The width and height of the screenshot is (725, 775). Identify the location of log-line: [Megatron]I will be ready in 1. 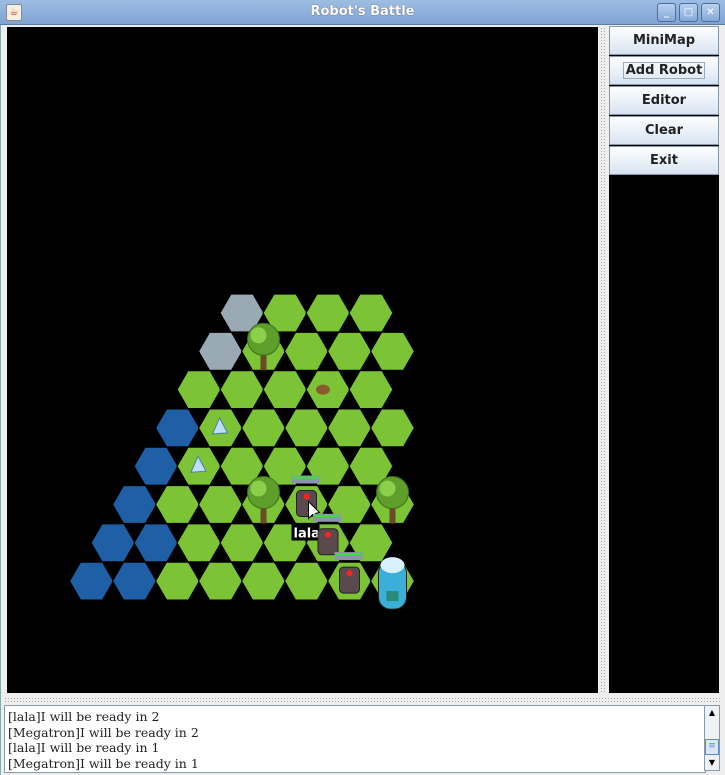
(103, 763).